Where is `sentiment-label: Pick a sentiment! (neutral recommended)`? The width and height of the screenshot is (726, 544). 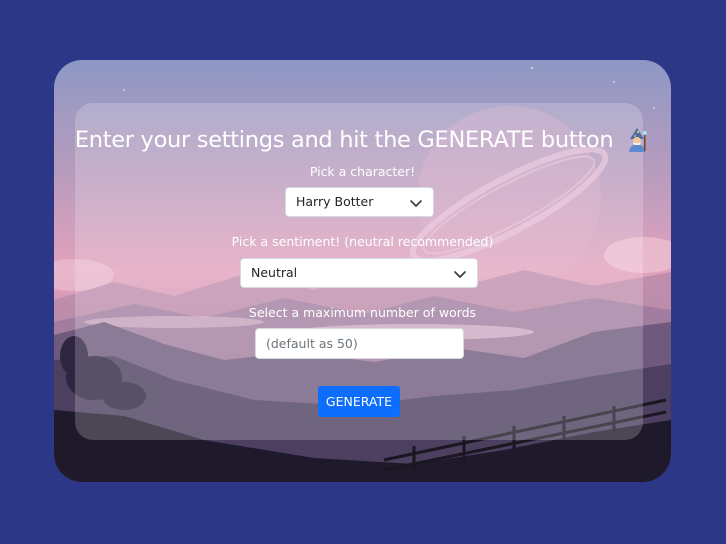 sentiment-label: Pick a sentiment! (neutral recommended) is located at coordinates (362, 241).